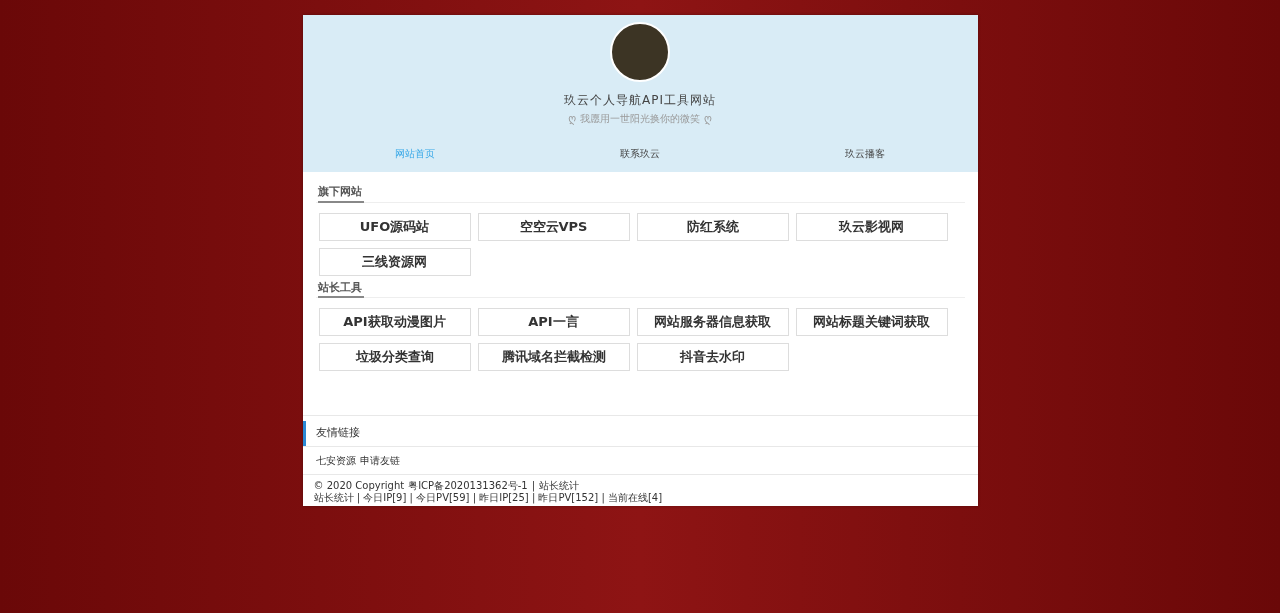 This screenshot has width=1280, height=613. Describe the element at coordinates (640, 433) in the screenshot. I see `friend-links-title: 友情链接` at that location.